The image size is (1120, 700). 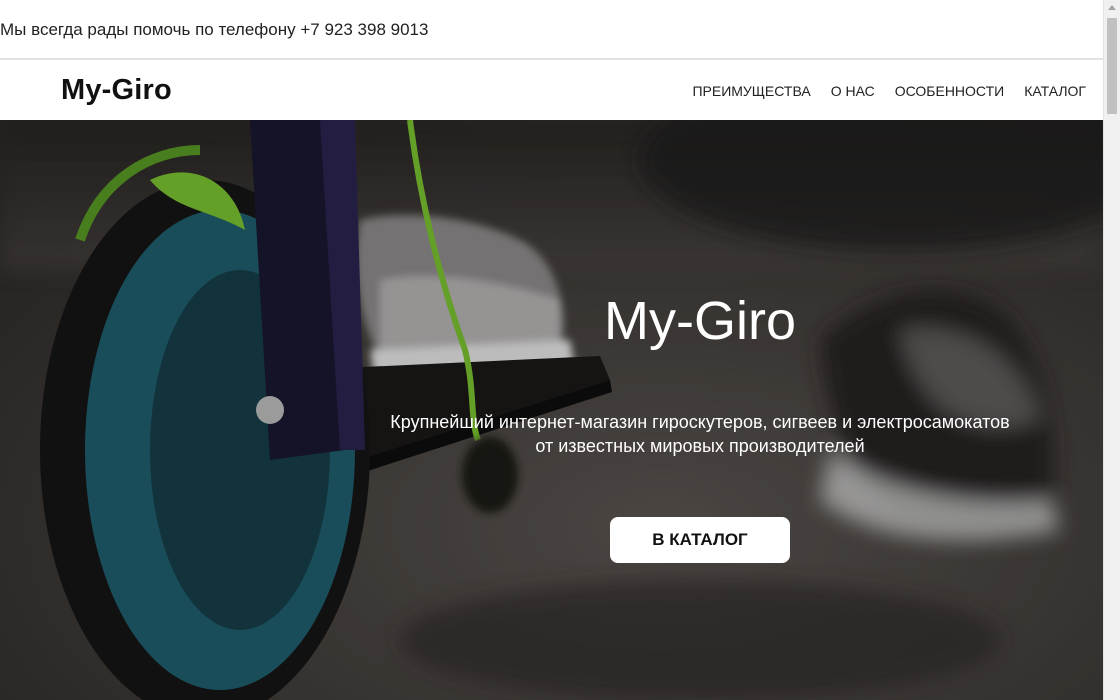 What do you see at coordinates (700, 321) in the screenshot?
I see `hero-title: My-Giro` at bounding box center [700, 321].